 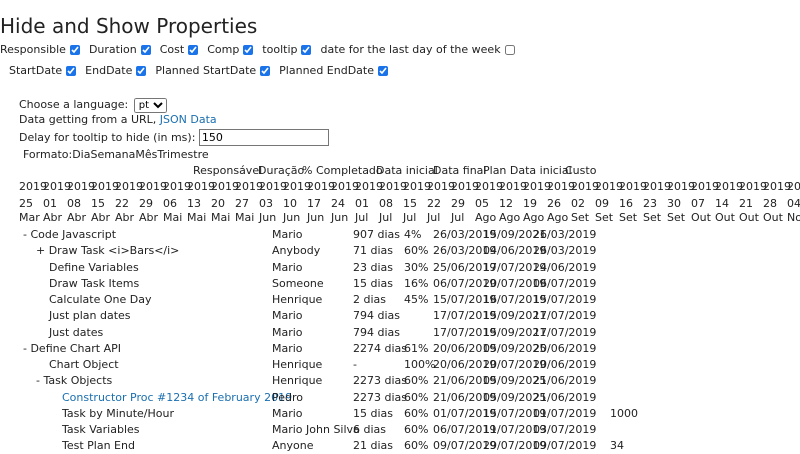 I want to click on timeline-day-label: 25, so click(x=26, y=203).